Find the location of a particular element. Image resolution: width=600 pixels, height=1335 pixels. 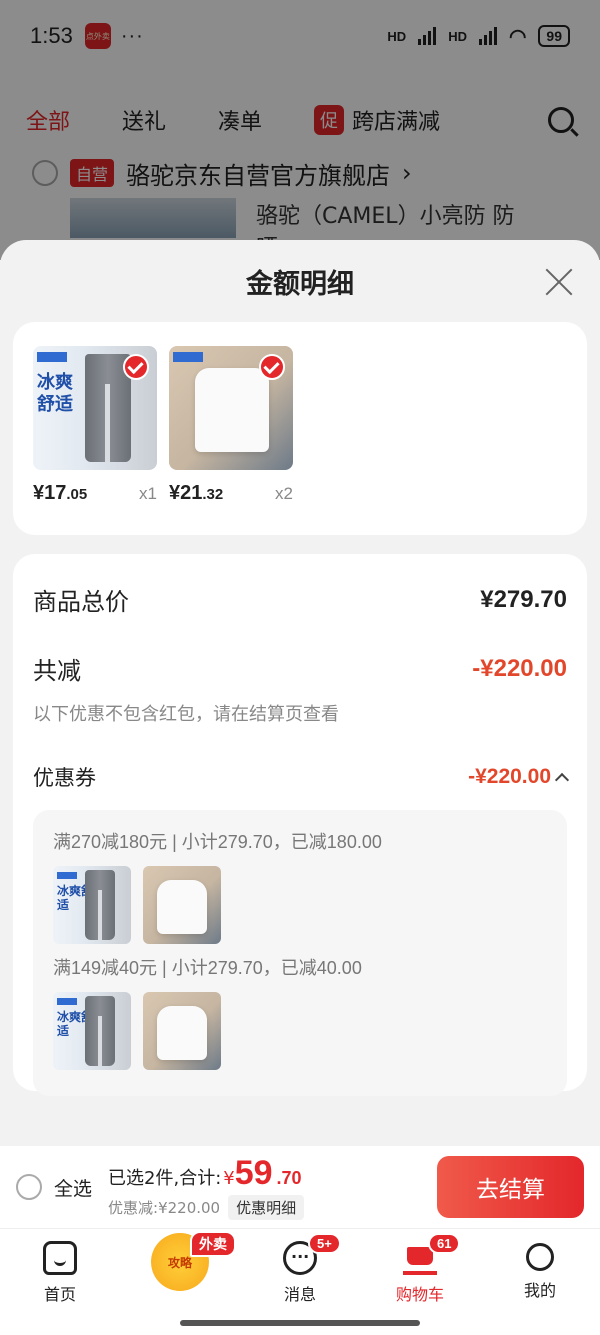

product-image-shirt is located at coordinates (231, 408).